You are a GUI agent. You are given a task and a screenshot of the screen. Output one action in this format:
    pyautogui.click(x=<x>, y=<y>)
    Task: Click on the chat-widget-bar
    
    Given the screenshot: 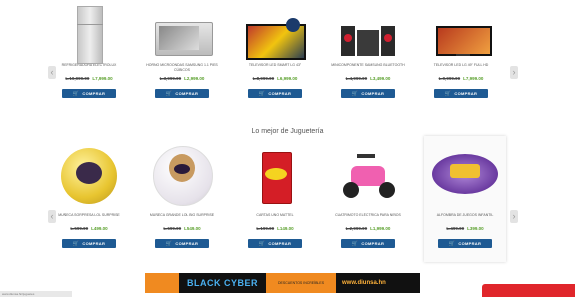 What is the action you would take?
    pyautogui.click(x=528, y=290)
    